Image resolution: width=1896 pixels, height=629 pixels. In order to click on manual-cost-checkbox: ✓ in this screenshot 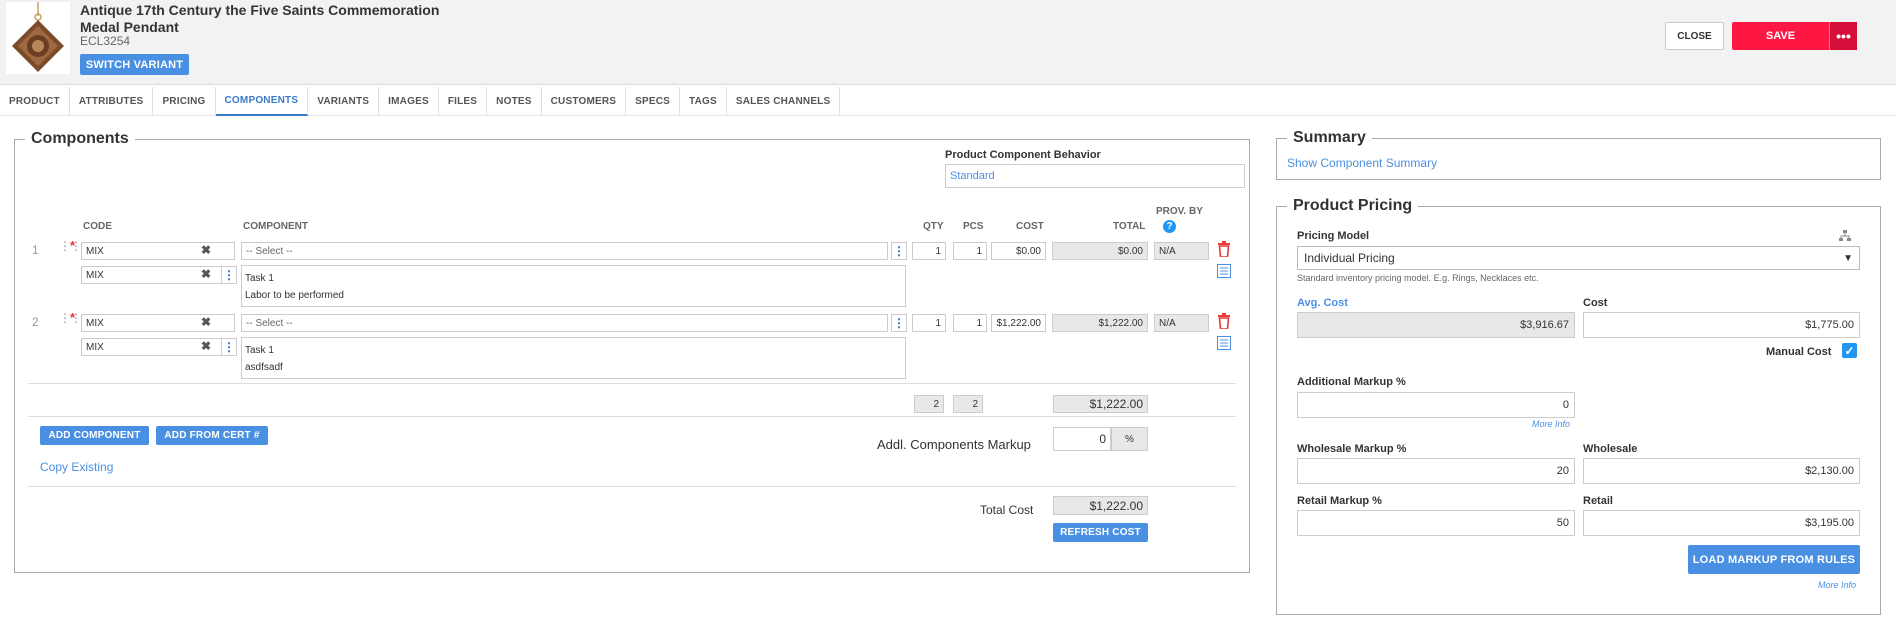, I will do `click(1849, 350)`.